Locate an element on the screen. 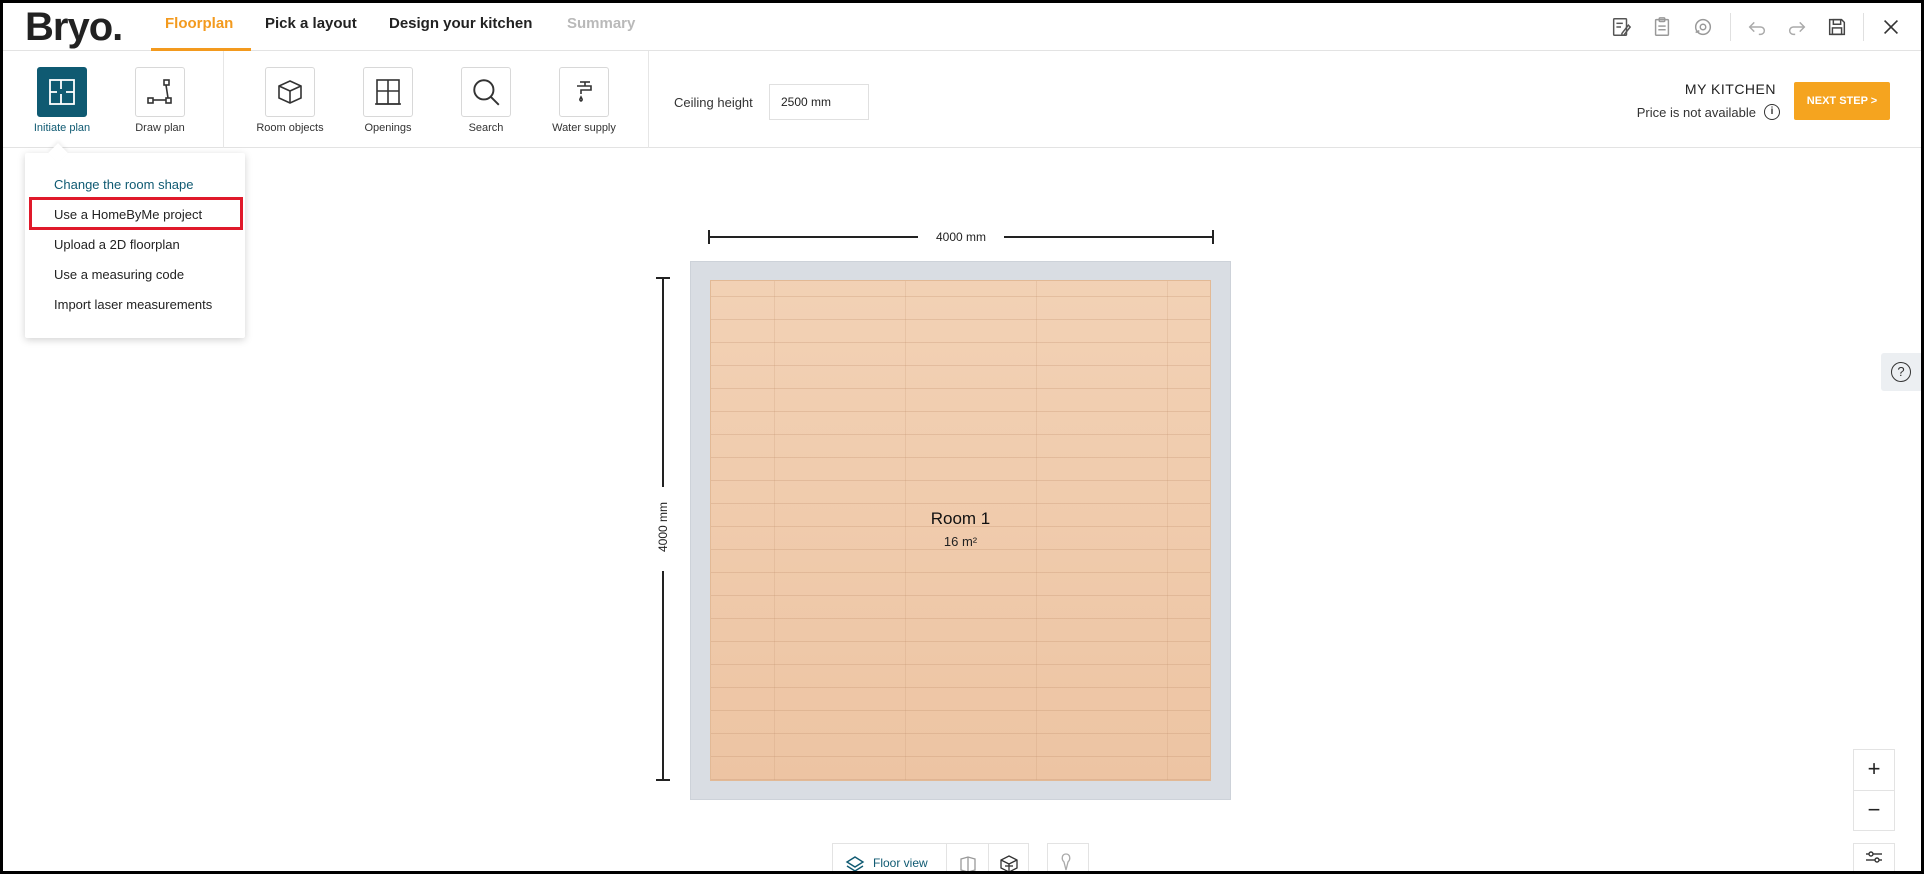 The image size is (1924, 874). zoom-controls: + − is located at coordinates (1874, 790).